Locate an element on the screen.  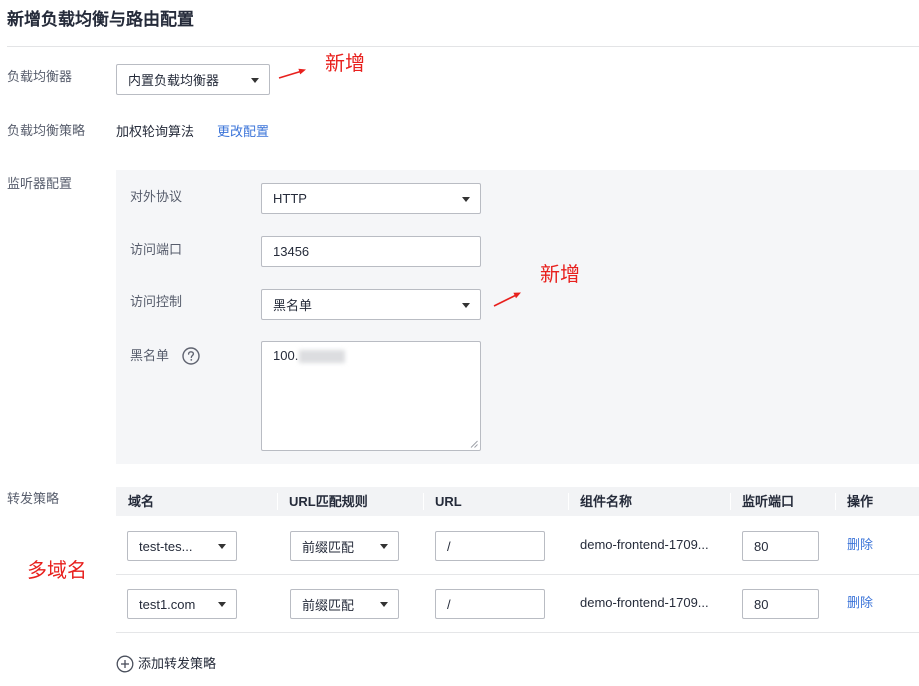
port-input-value: 13456 is located at coordinates (291, 251).